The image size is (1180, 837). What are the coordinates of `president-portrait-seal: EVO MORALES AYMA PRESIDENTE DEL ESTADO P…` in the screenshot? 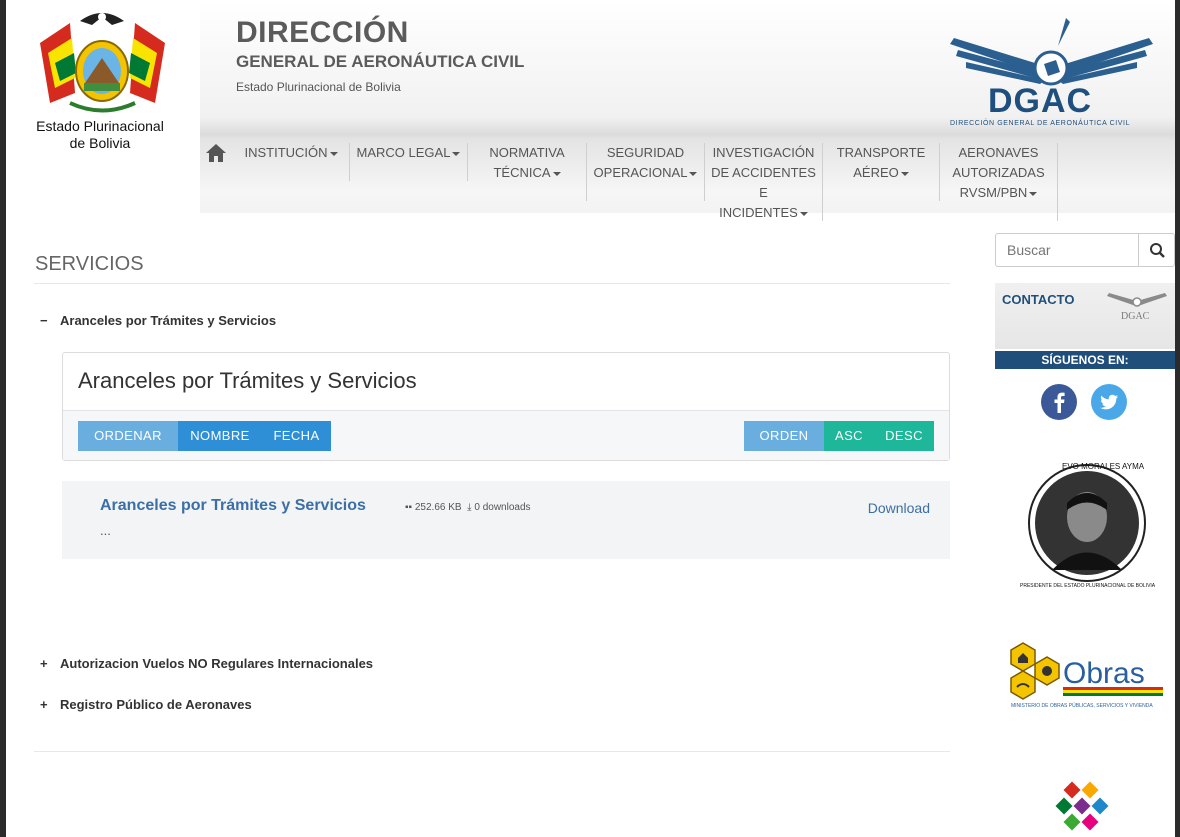 It's located at (1087, 522).